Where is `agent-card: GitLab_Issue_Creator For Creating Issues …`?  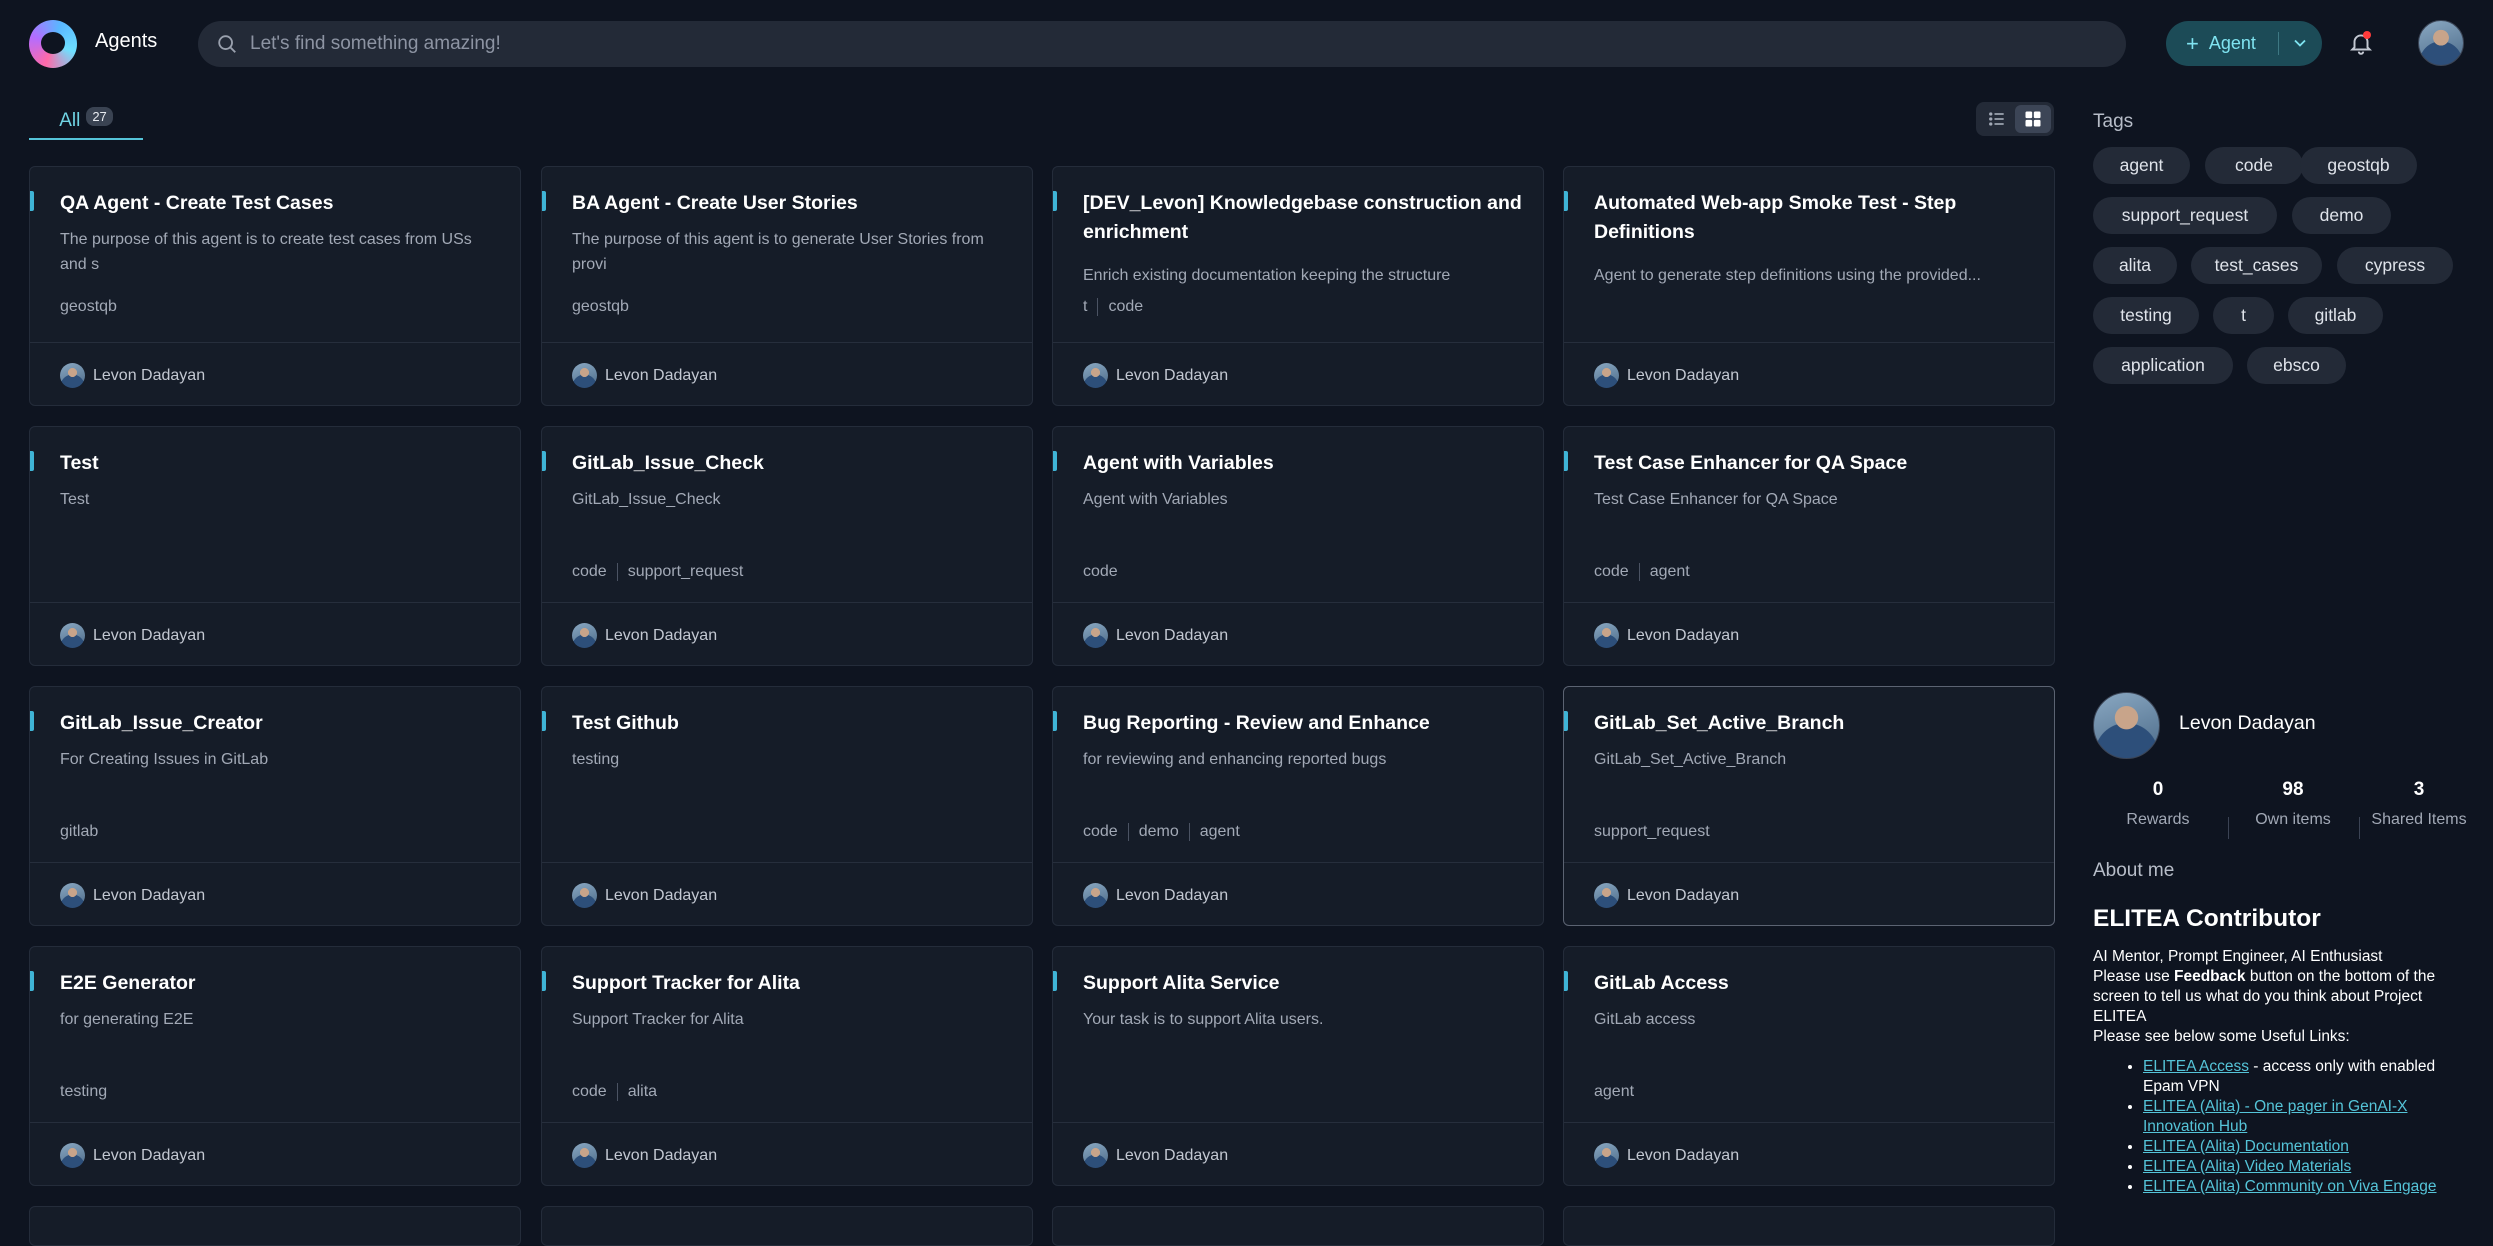 agent-card: GitLab_Issue_Creator For Creating Issues … is located at coordinates (275, 806).